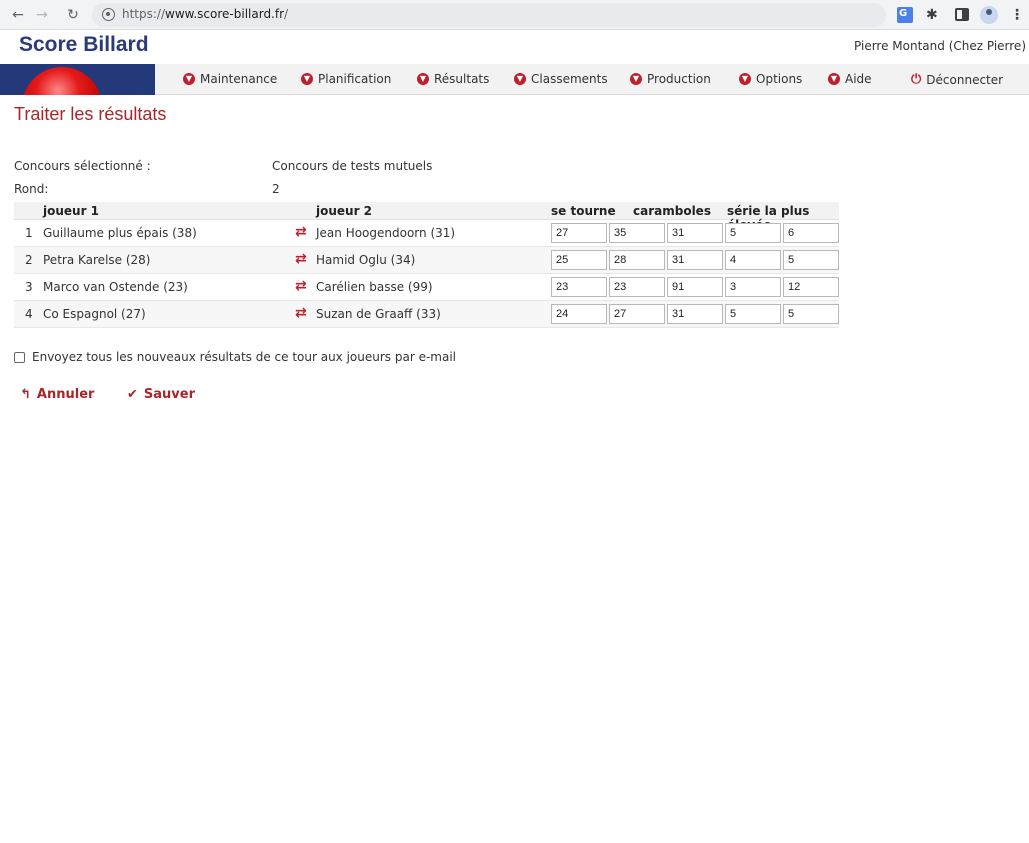  What do you see at coordinates (90, 114) in the screenshot?
I see `page-title: Traiter les résultats` at bounding box center [90, 114].